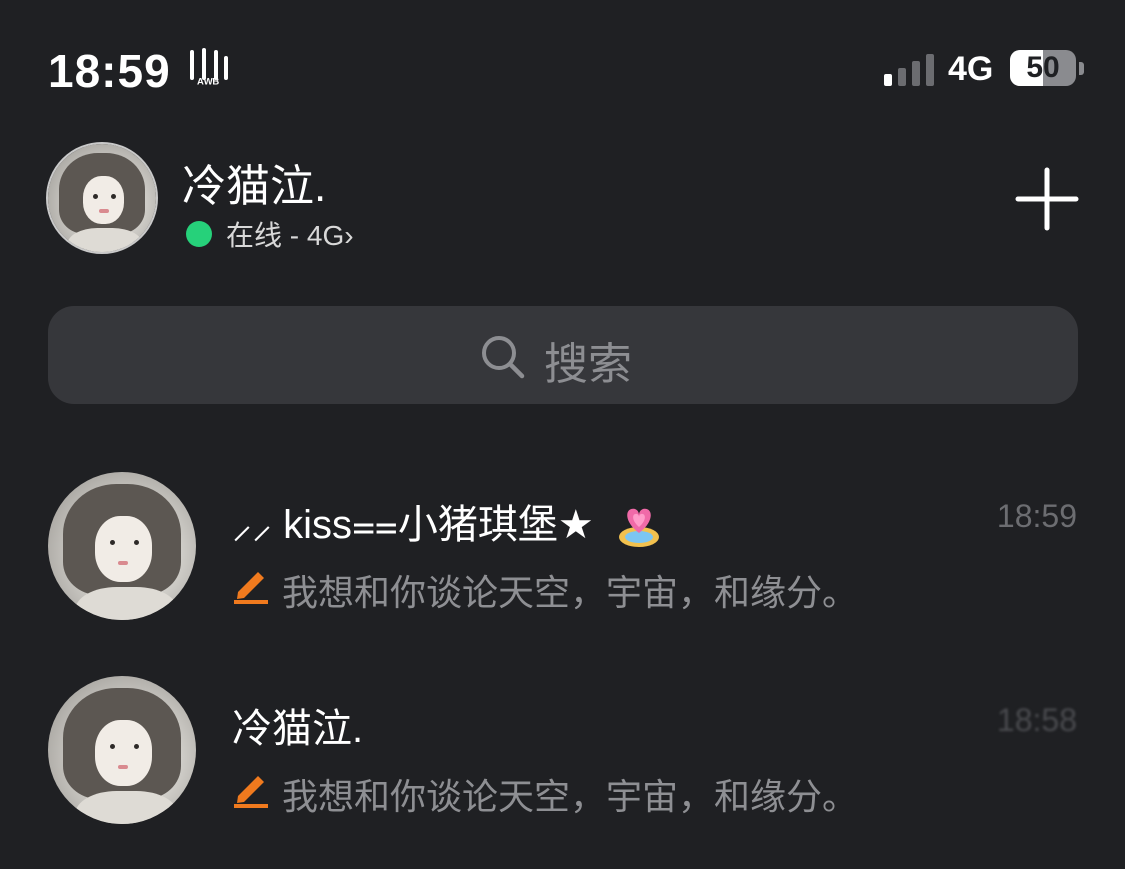 This screenshot has height=869, width=1125. I want to click on chat-name: ⸝⸝ kiss⩵小猪琪堡★, so click(448, 521).